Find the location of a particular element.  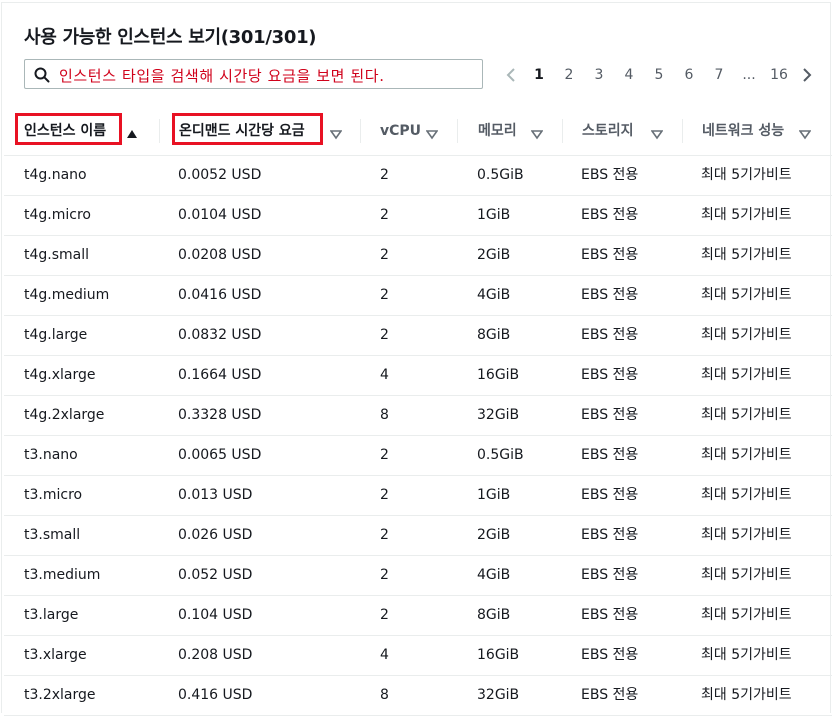

cell-instance-name: t3.large is located at coordinates (51, 615).